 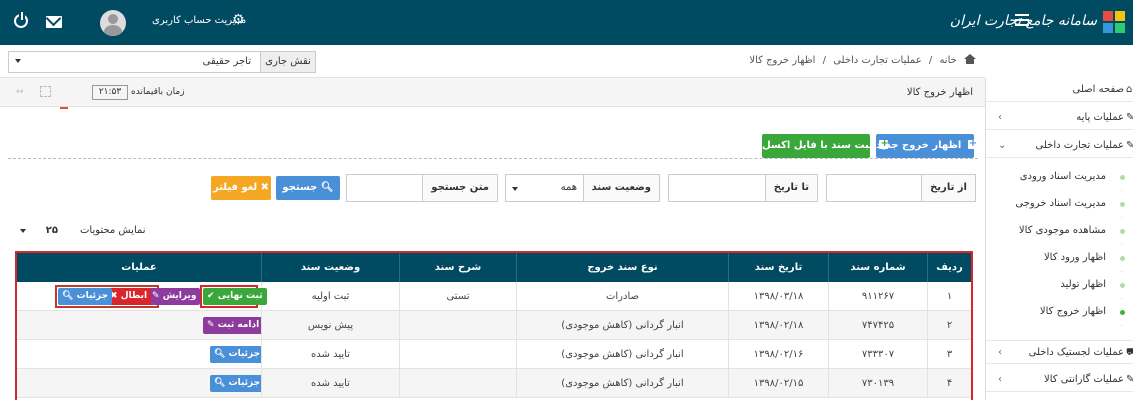 I want to click on field-label: متن جستجو, so click(x=459, y=188).